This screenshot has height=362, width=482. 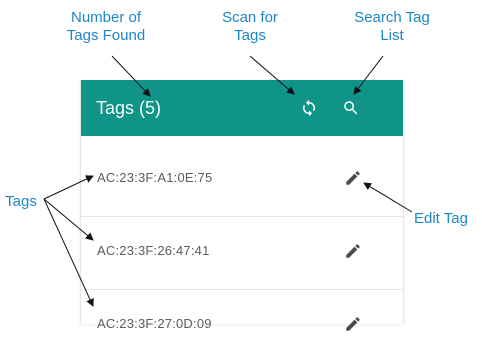 I want to click on app-header: Tags (5), so click(x=242, y=108).